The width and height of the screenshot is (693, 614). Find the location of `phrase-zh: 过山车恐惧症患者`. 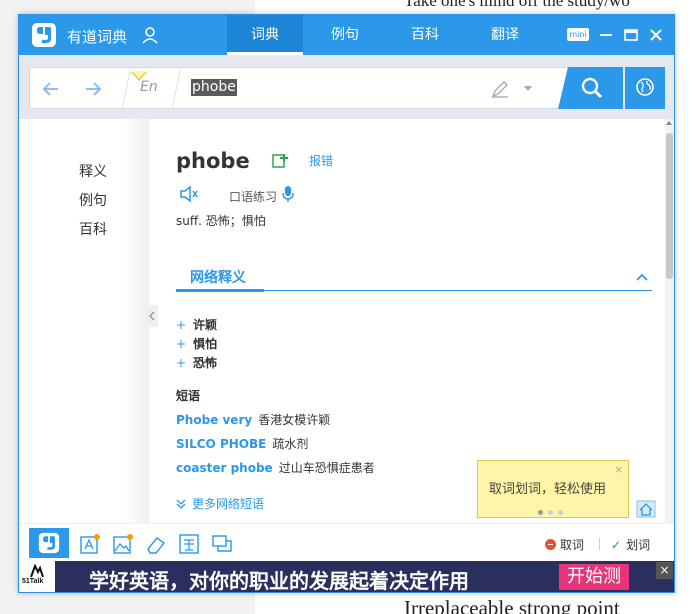

phrase-zh: 过山车恐惧症患者 is located at coordinates (326, 468).